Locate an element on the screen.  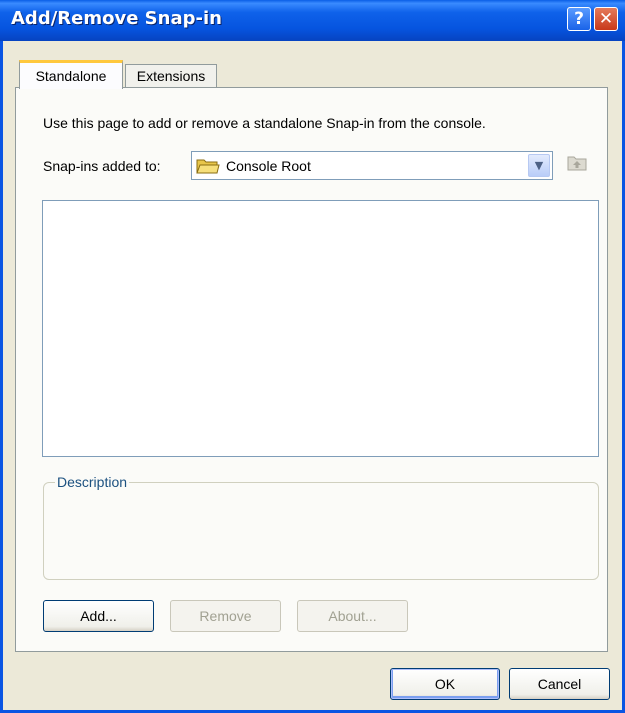
remove-button: Remove is located at coordinates (225, 616).